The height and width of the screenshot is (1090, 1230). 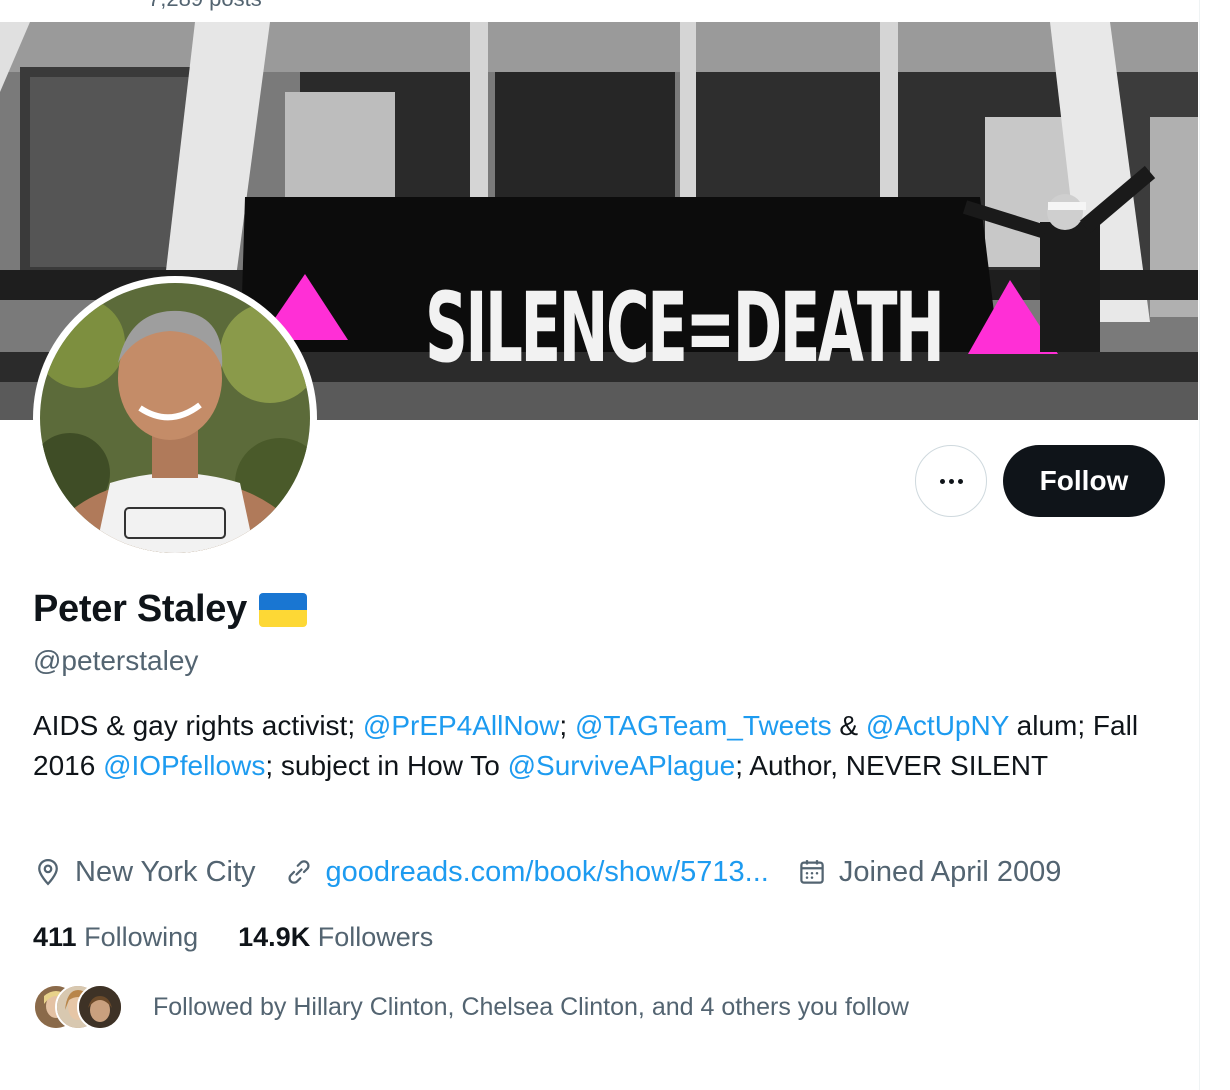 I want to click on bio-mention-actupny: @ActUpNY, so click(x=937, y=725).